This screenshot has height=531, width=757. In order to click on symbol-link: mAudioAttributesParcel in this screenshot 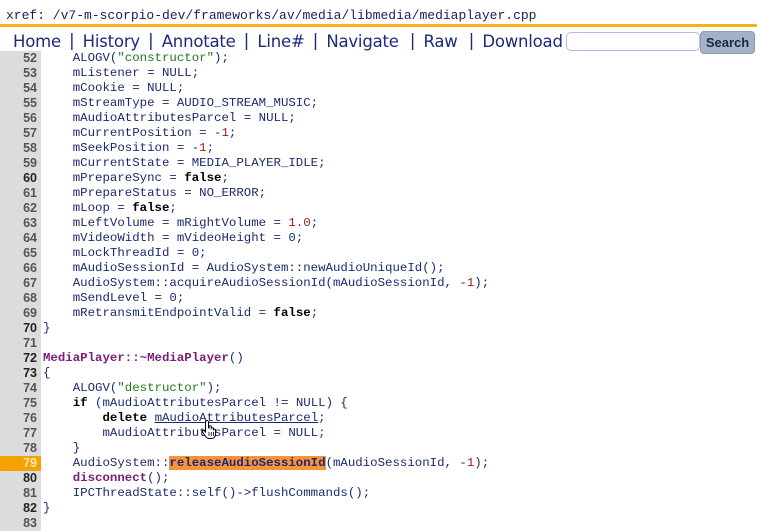, I will do `click(237, 418)`.